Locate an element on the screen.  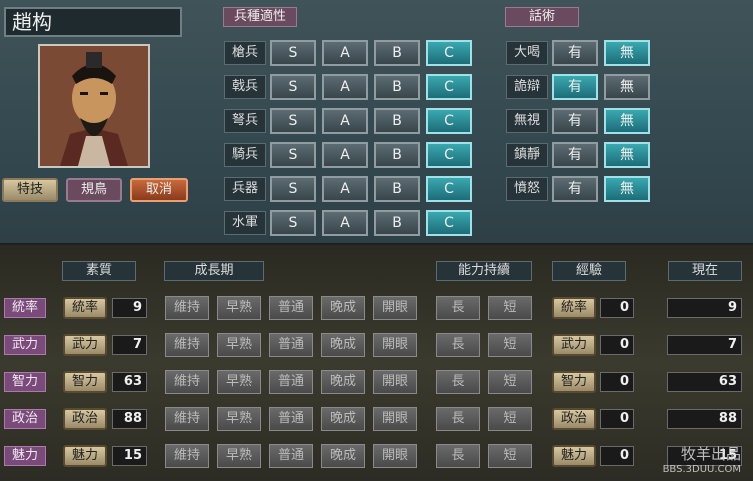
troop-aptitude-header: 兵種適性 is located at coordinates (260, 17).